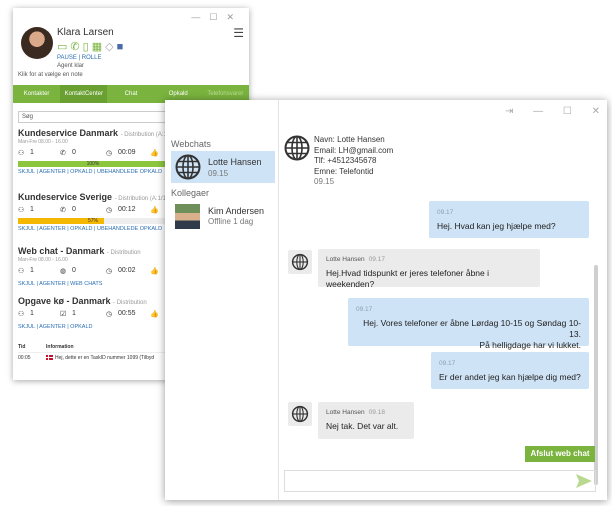  Describe the element at coordinates (79, 58) in the screenshot. I see `pause-role-links: PAUSE | ROLLE` at that location.